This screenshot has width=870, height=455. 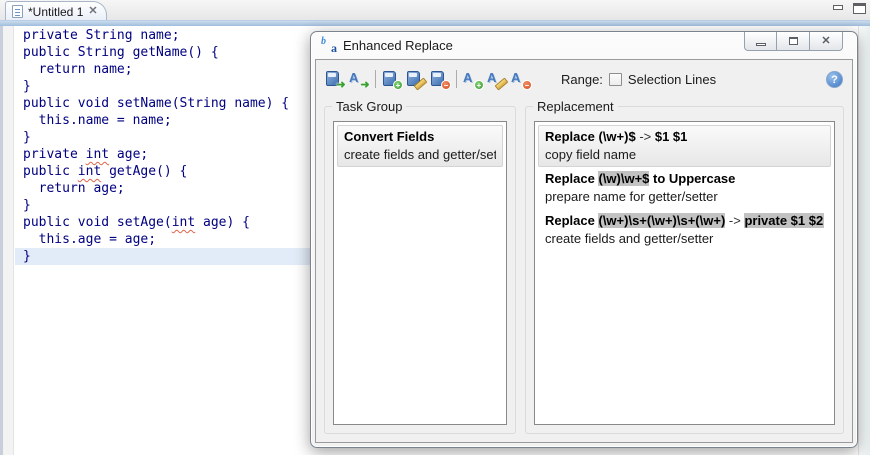 What do you see at coordinates (416, 79) in the screenshot?
I see `edit-group-icon` at bounding box center [416, 79].